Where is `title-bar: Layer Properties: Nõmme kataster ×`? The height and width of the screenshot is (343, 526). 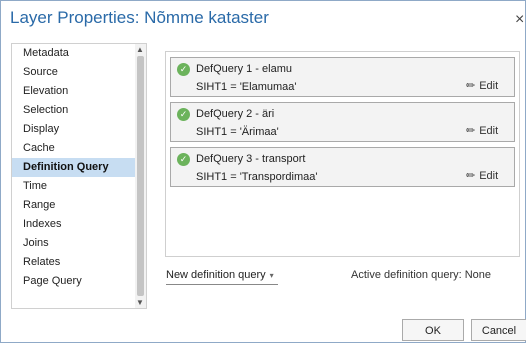 title-bar: Layer Properties: Nõmme kataster × is located at coordinates (263, 21).